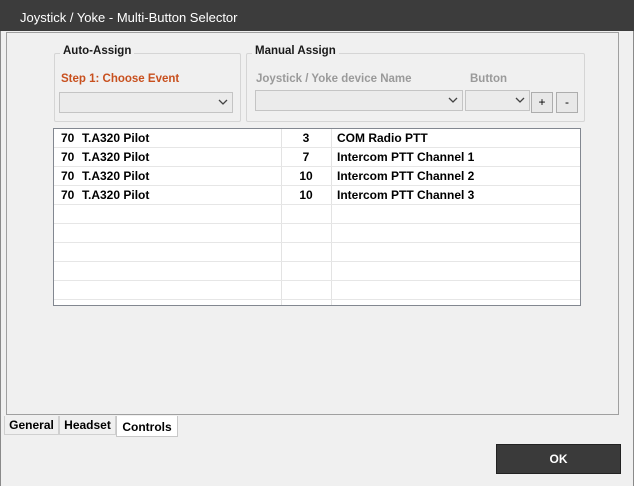 The height and width of the screenshot is (486, 634). Describe the element at coordinates (359, 100) in the screenshot. I see `device-select` at that location.